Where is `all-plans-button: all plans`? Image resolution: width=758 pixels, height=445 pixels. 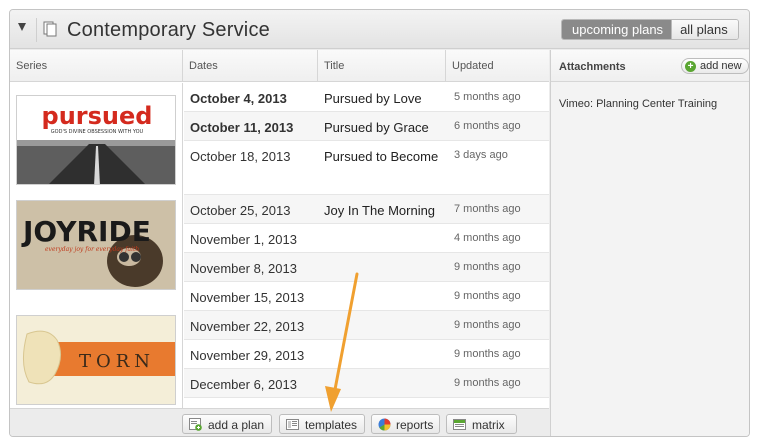 all-plans-button: all plans is located at coordinates (704, 29).